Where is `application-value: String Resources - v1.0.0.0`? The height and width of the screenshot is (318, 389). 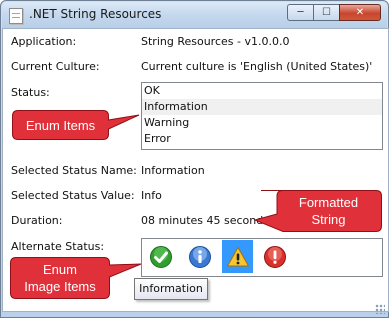 application-value: String Resources - v1.0.0.0 is located at coordinates (215, 41).